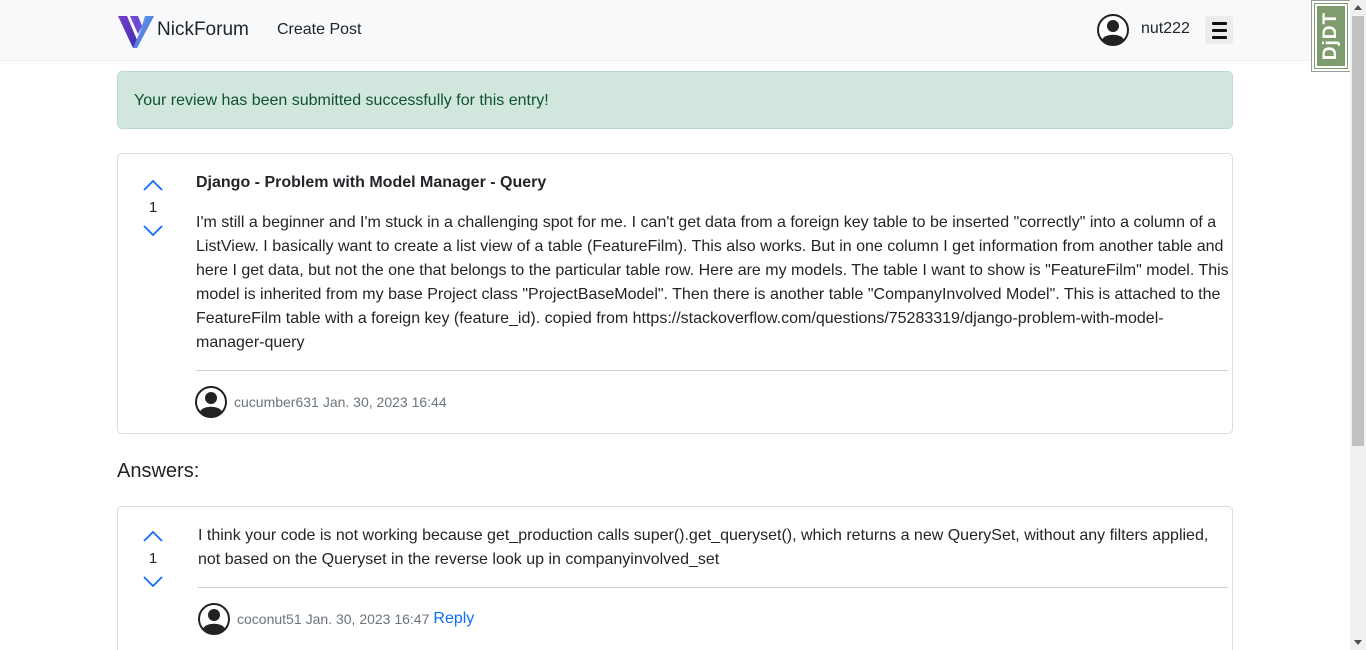 The image size is (1366, 650). Describe the element at coordinates (1165, 29) in the screenshot. I see `username-label: nut222` at that location.